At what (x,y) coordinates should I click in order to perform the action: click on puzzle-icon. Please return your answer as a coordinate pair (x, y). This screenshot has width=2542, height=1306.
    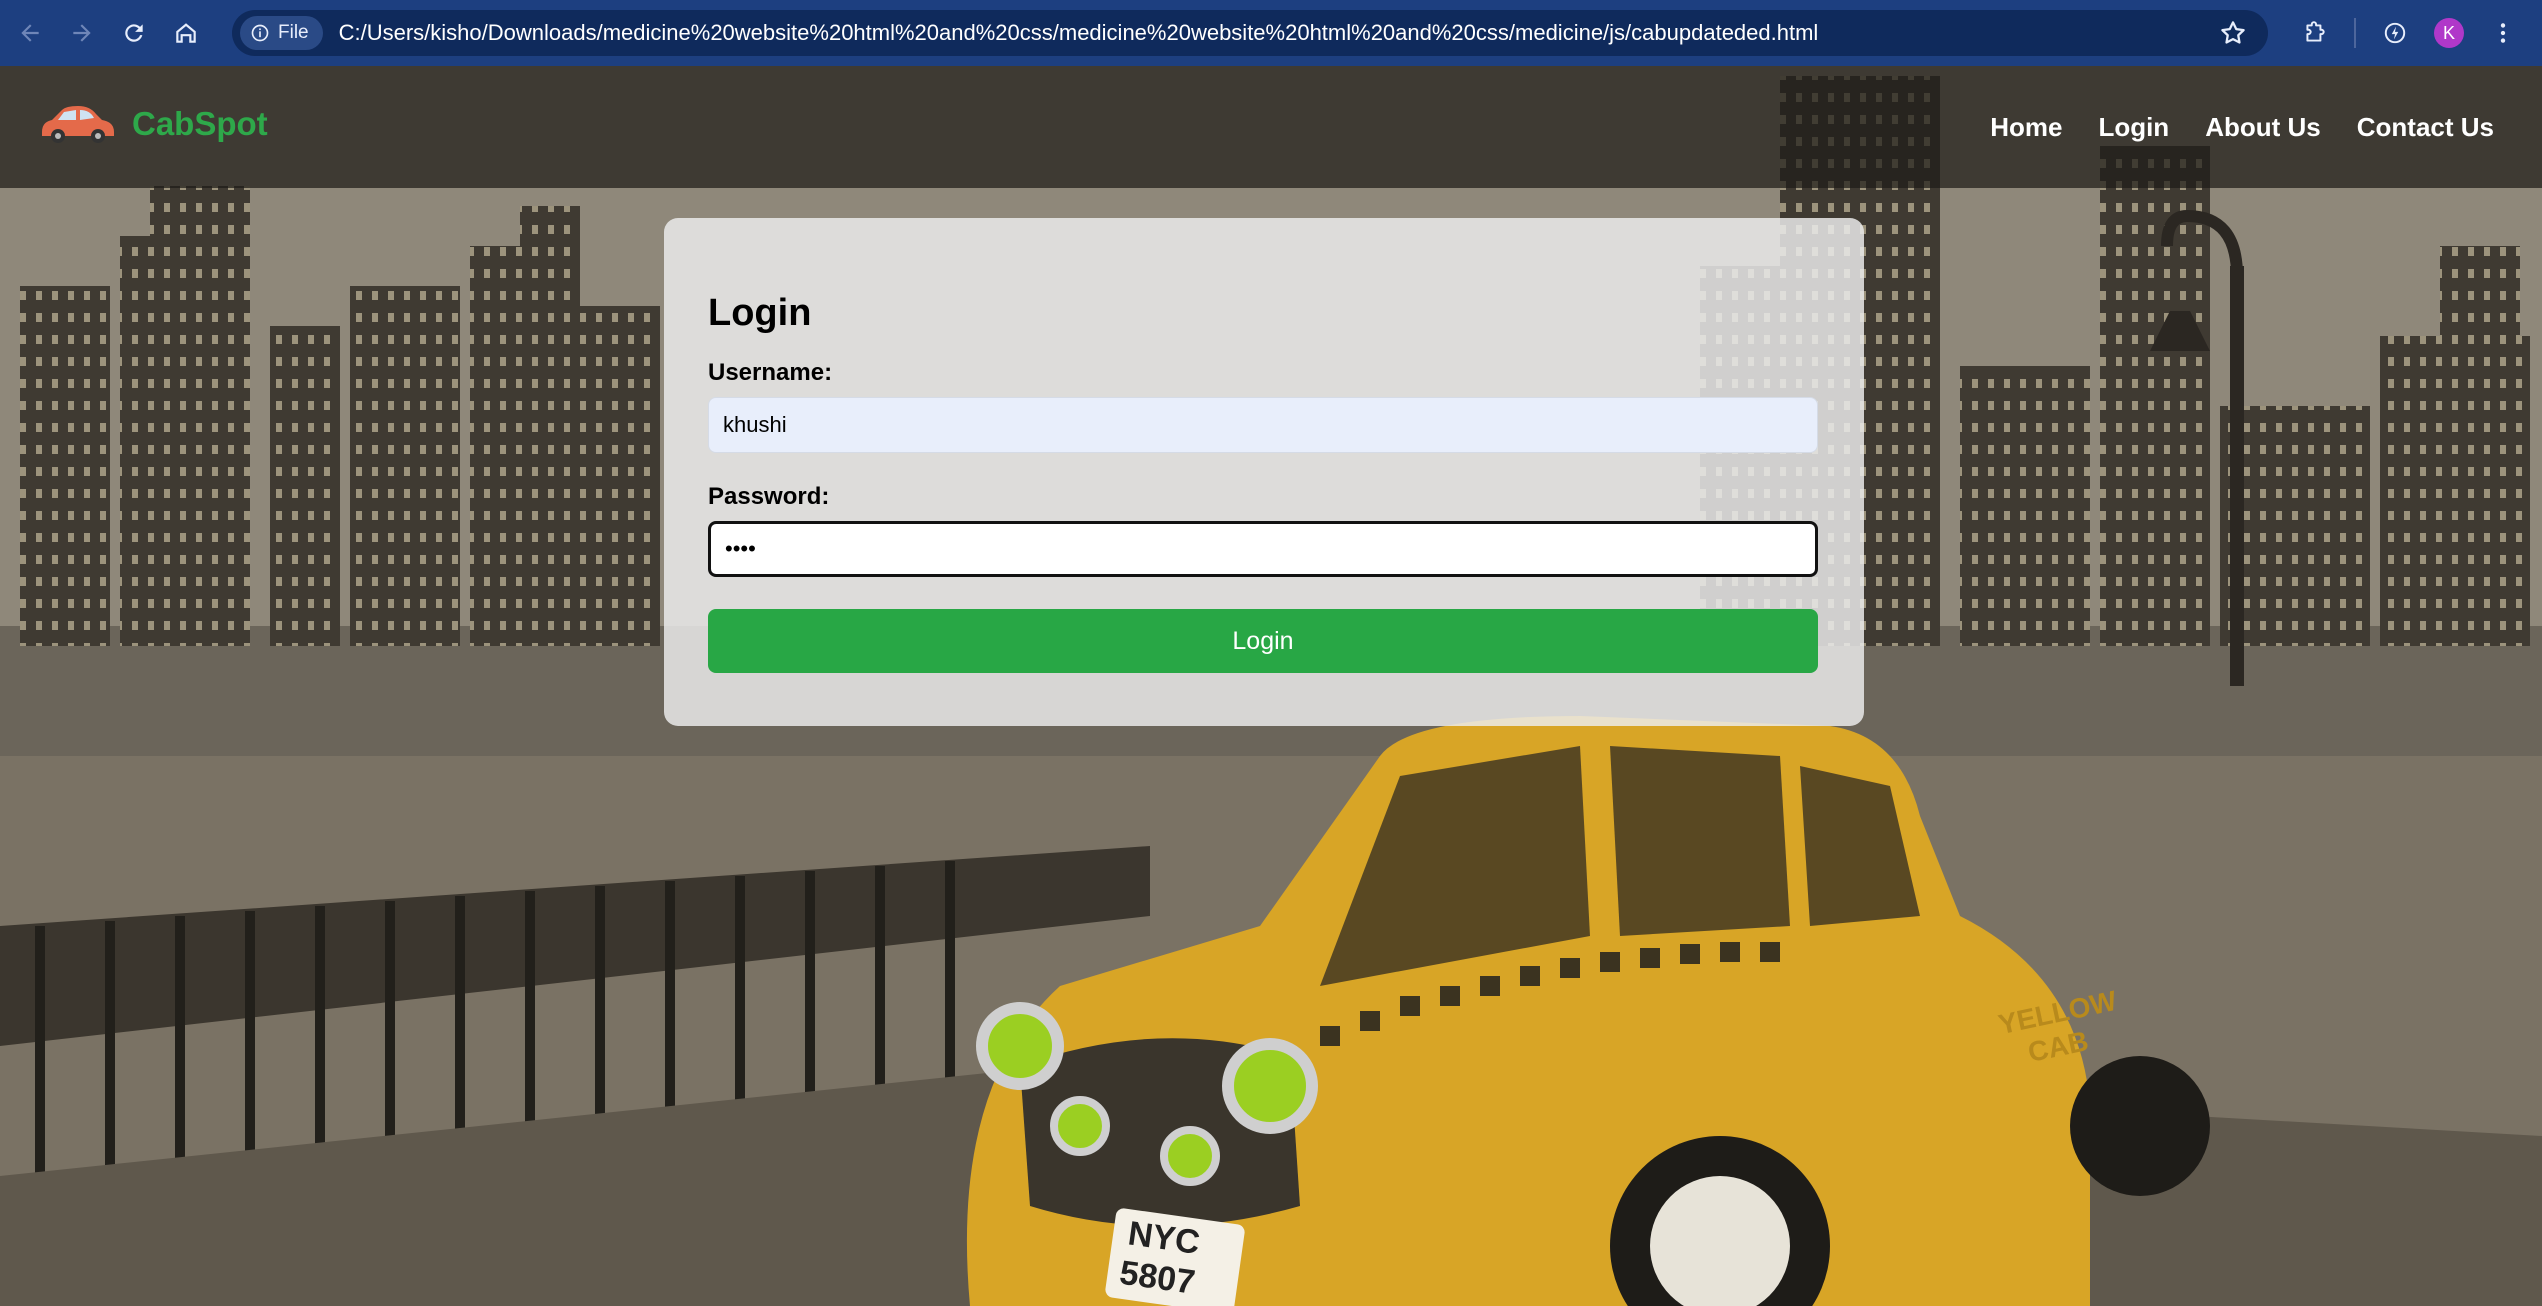
    Looking at the image, I should click on (2315, 31).